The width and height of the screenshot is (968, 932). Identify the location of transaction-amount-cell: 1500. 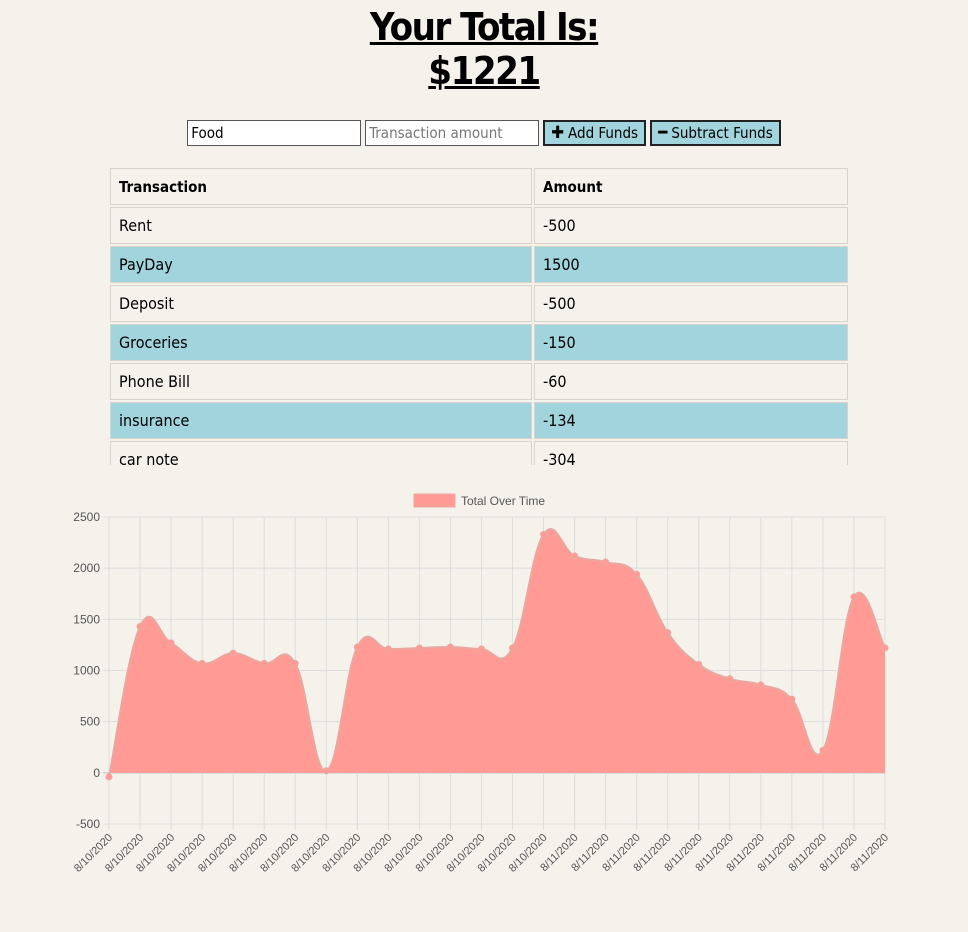
(691, 264).